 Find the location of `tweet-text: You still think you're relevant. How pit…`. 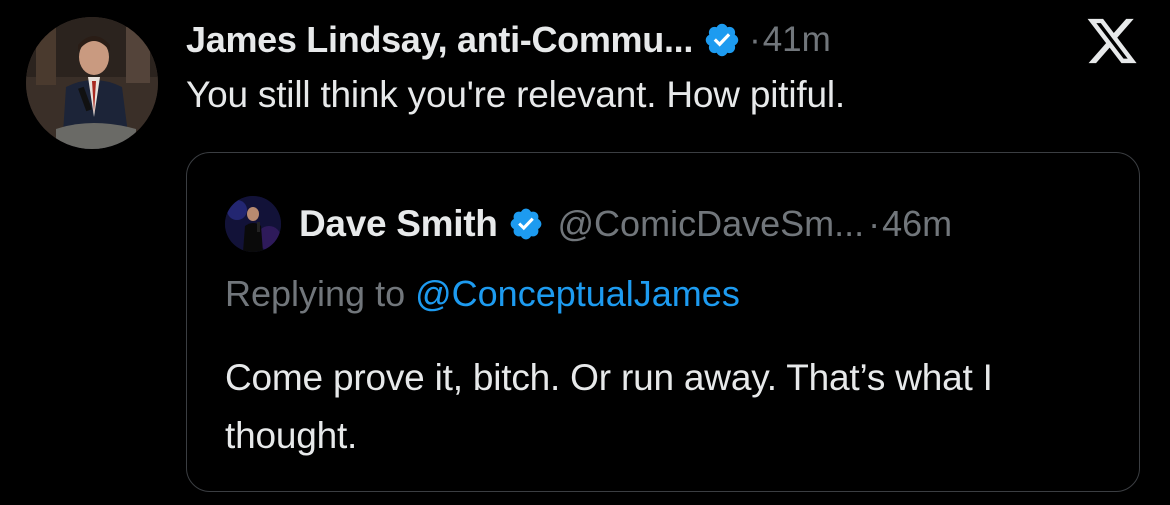

tweet-text: You still think you're relevant. How pit… is located at coordinates (515, 94).